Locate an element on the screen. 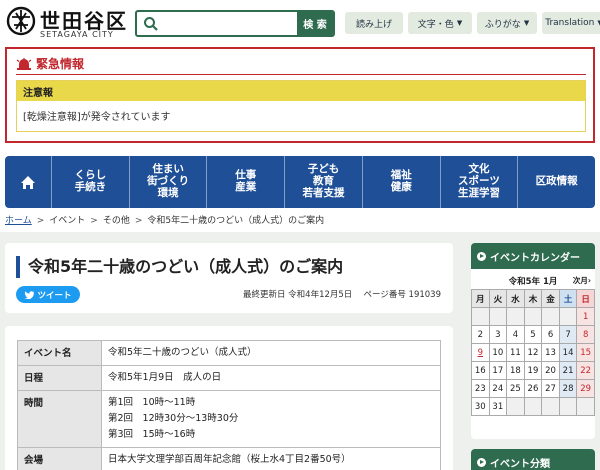 The width and height of the screenshot is (600, 470). calendar-week: 16 17 18 19 20 21 22 is located at coordinates (533, 370).